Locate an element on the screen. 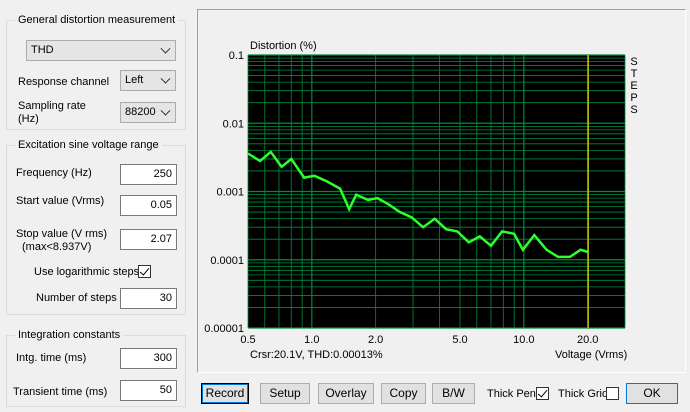 The height and width of the screenshot is (412, 690). response-channel-value: Left is located at coordinates (134, 80).